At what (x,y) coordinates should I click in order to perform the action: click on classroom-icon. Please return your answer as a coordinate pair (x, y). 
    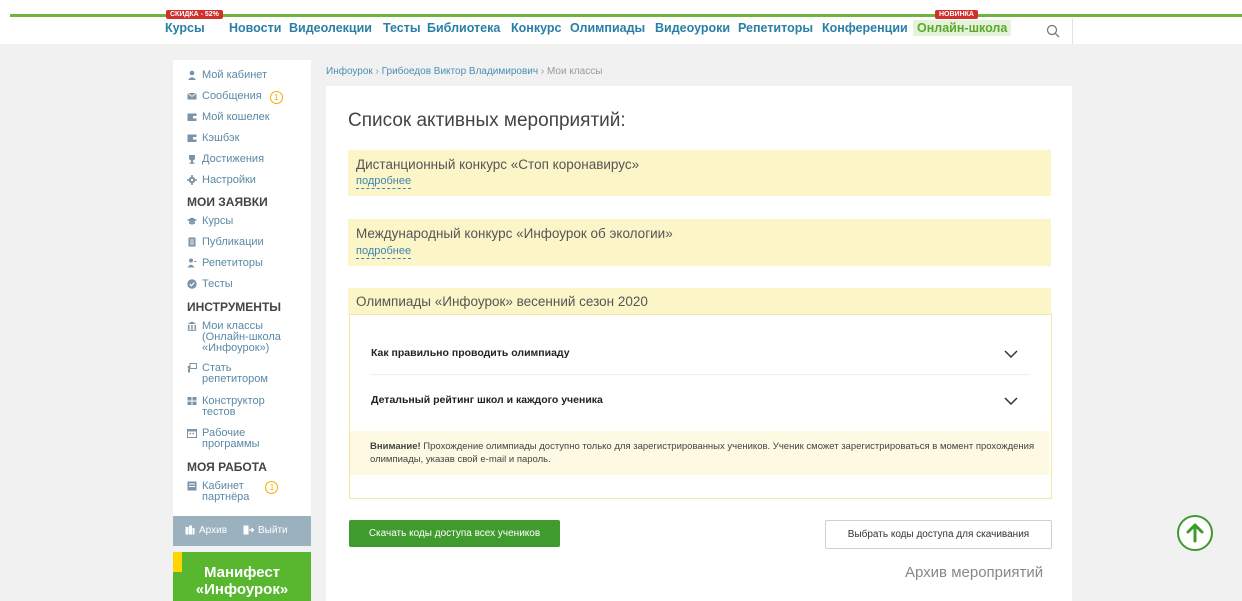
    Looking at the image, I should click on (192, 326).